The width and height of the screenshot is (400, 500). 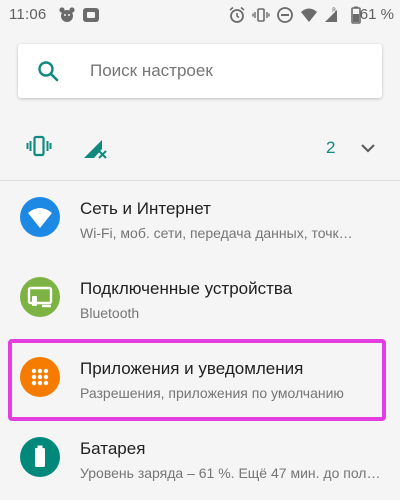 I want to click on svg-text: R, so click(x=334, y=10).